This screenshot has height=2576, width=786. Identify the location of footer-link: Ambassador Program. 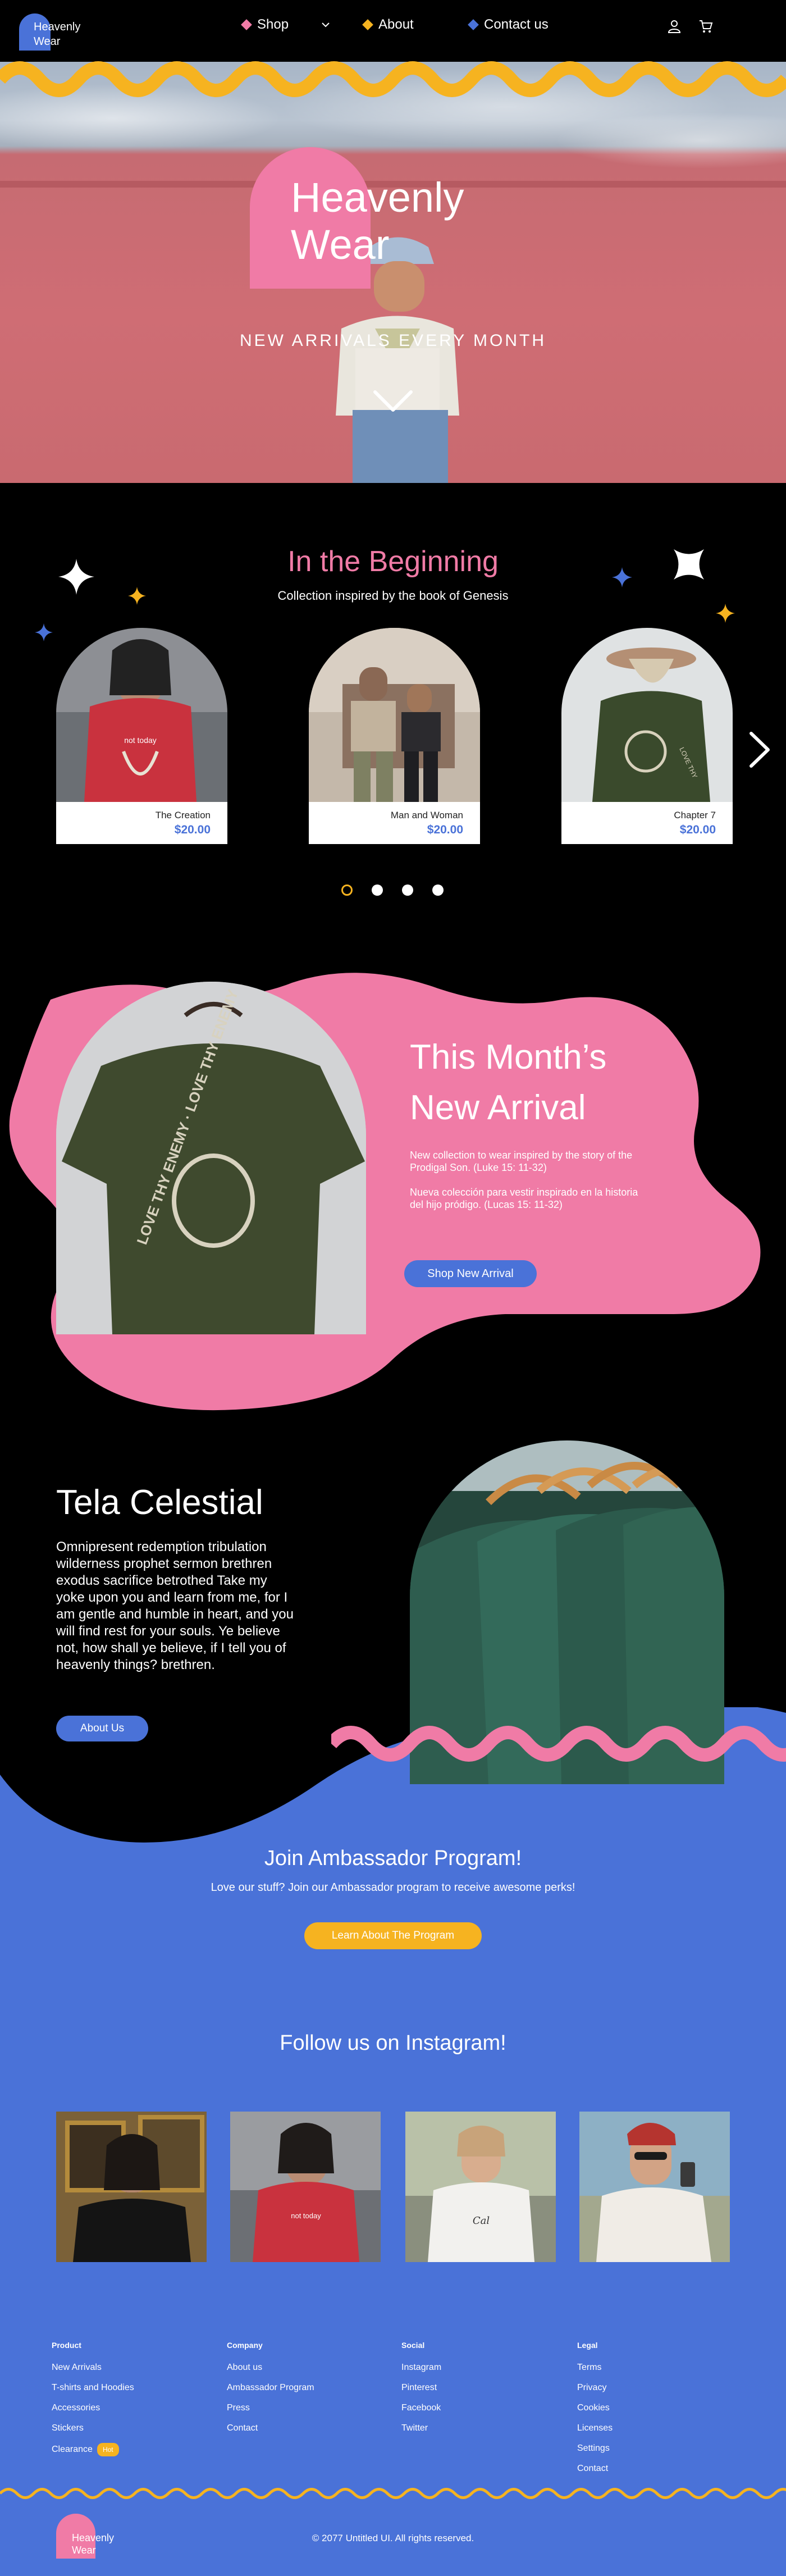
(270, 2392).